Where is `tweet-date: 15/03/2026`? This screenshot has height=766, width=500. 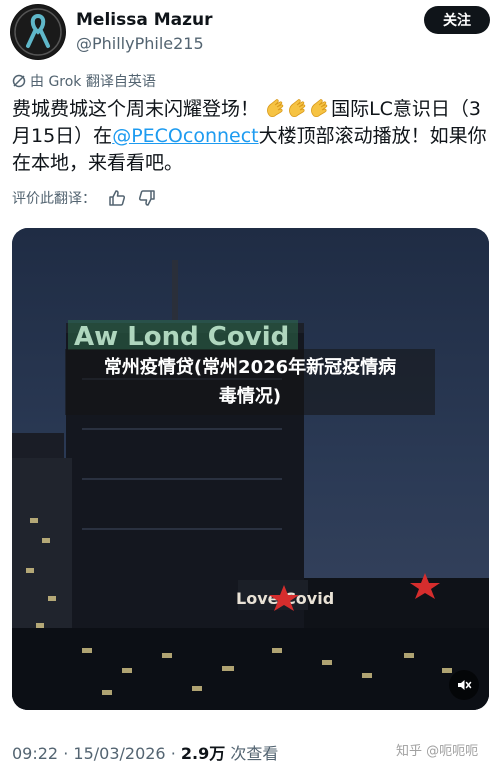 tweet-date: 15/03/2026 is located at coordinates (119, 753).